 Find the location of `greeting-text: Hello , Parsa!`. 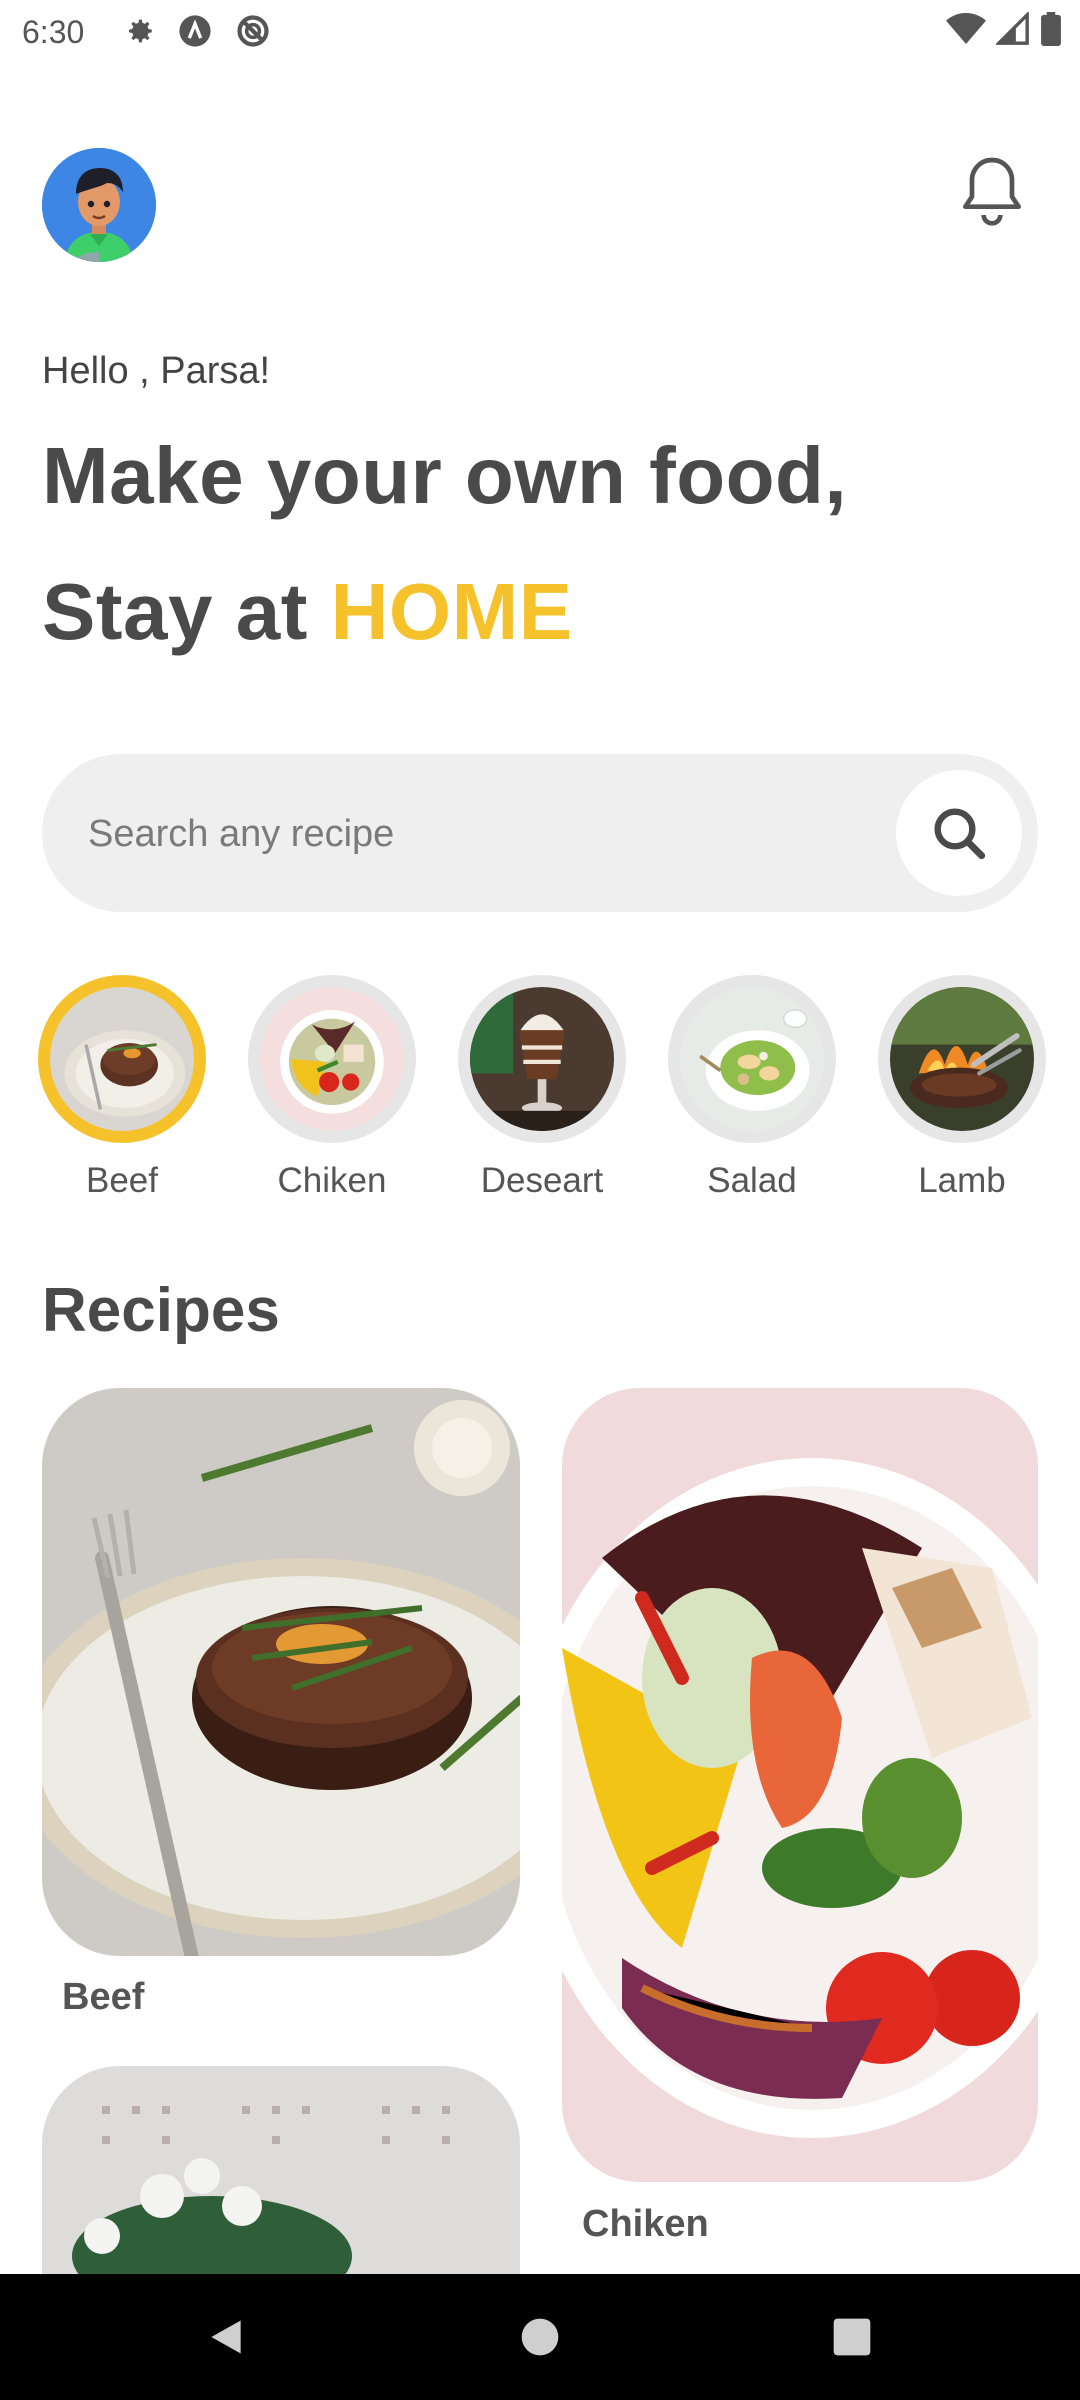

greeting-text: Hello , Parsa! is located at coordinates (156, 371).